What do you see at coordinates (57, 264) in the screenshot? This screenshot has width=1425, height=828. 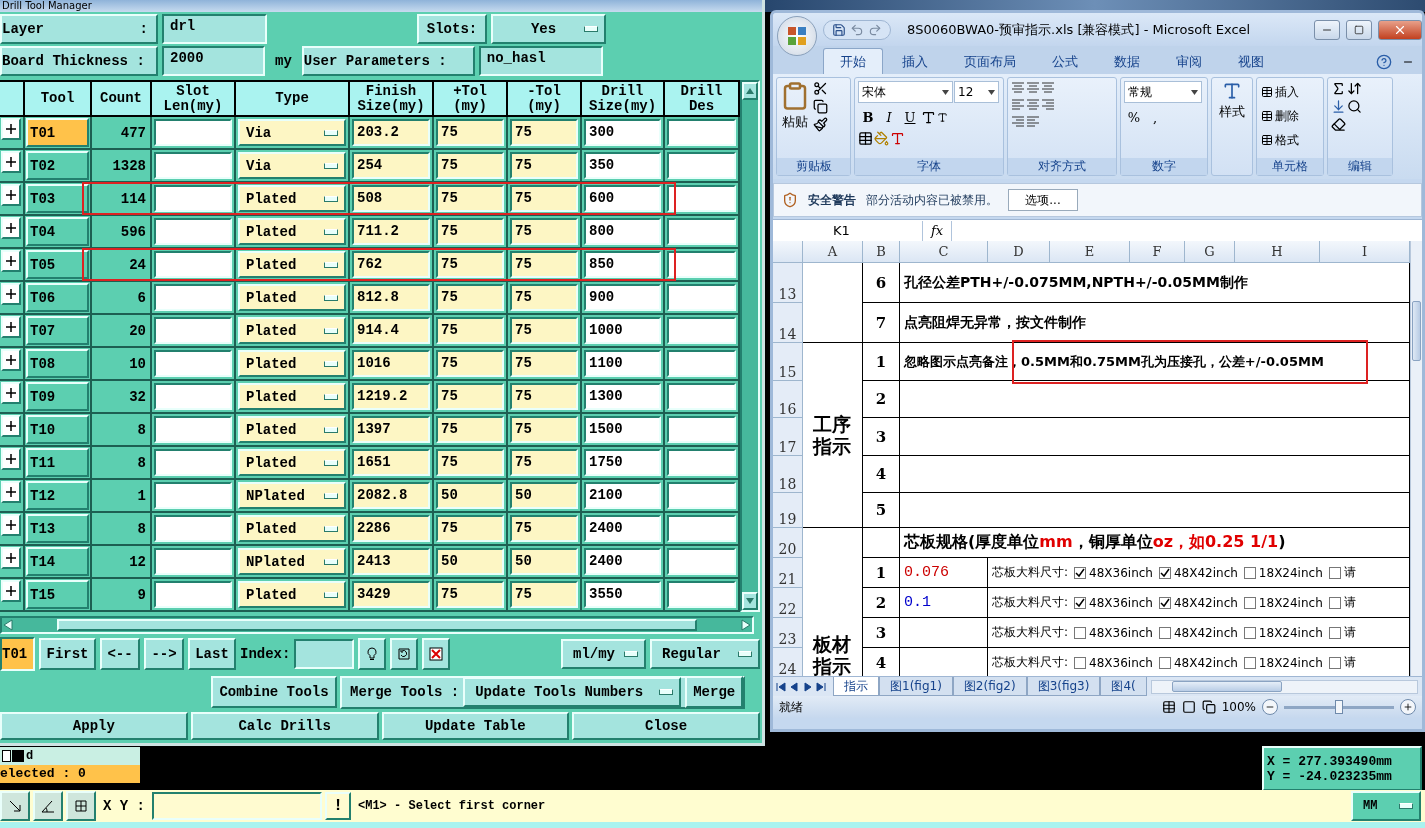 I see `tool-button: T05` at bounding box center [57, 264].